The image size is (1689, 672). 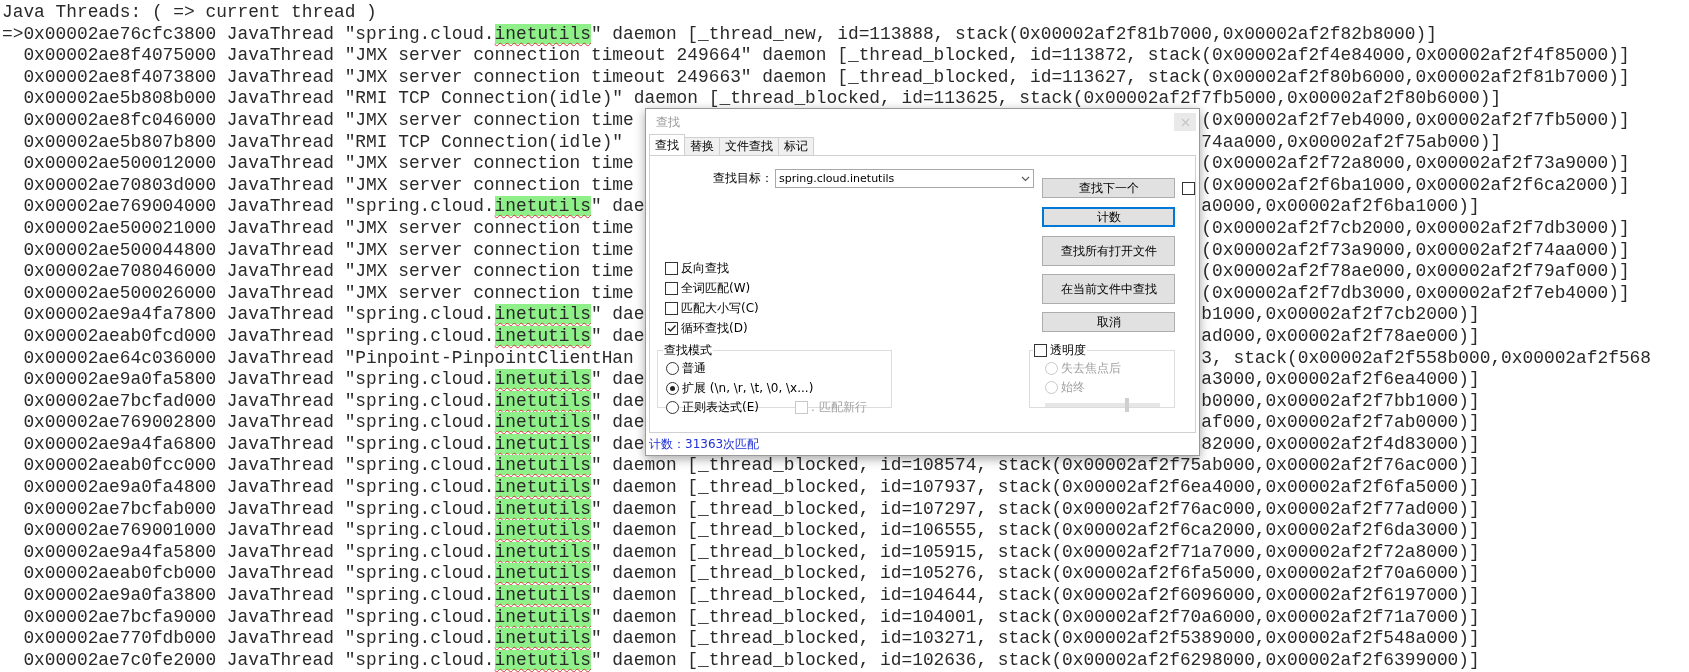 What do you see at coordinates (1340, 401) in the screenshot?
I see `code-line-fragment: b0000,0x00002af2f7bb1000)]` at bounding box center [1340, 401].